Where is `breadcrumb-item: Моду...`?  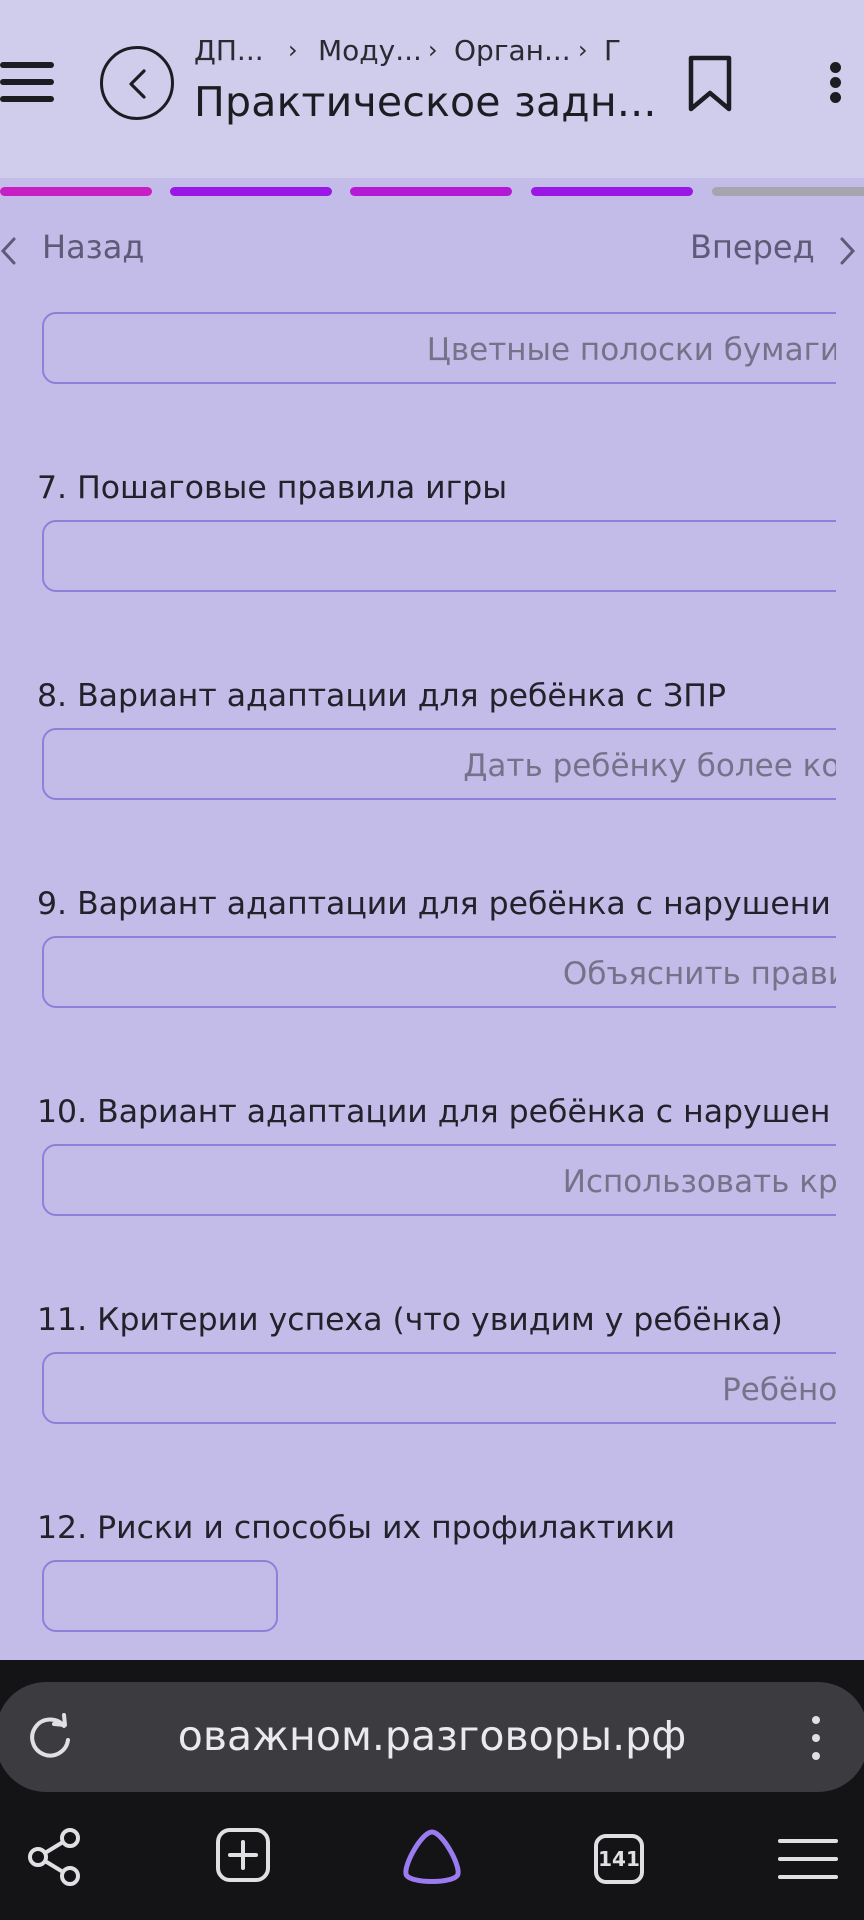
breadcrumb-item: Моду... is located at coordinates (370, 50).